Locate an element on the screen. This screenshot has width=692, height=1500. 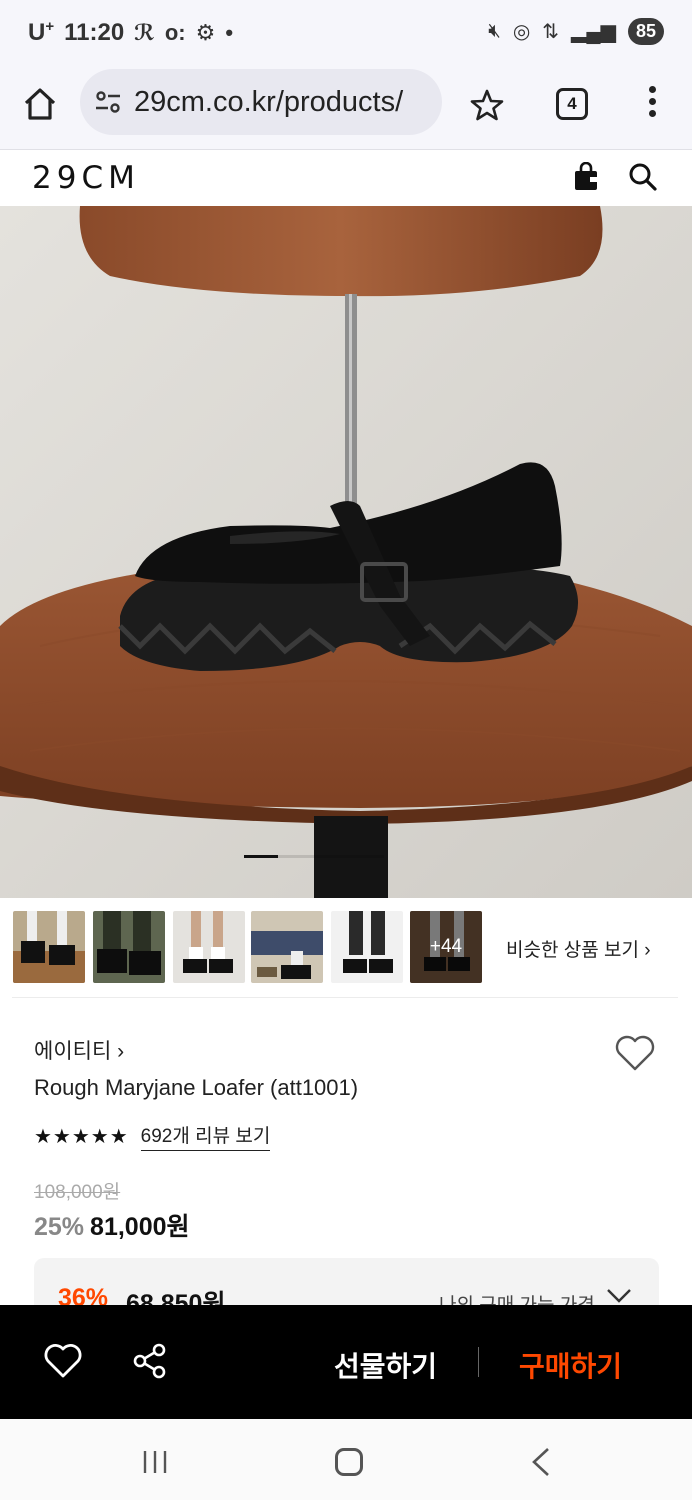
sale-price-row: 25% 81,000원 is located at coordinates (112, 1225).